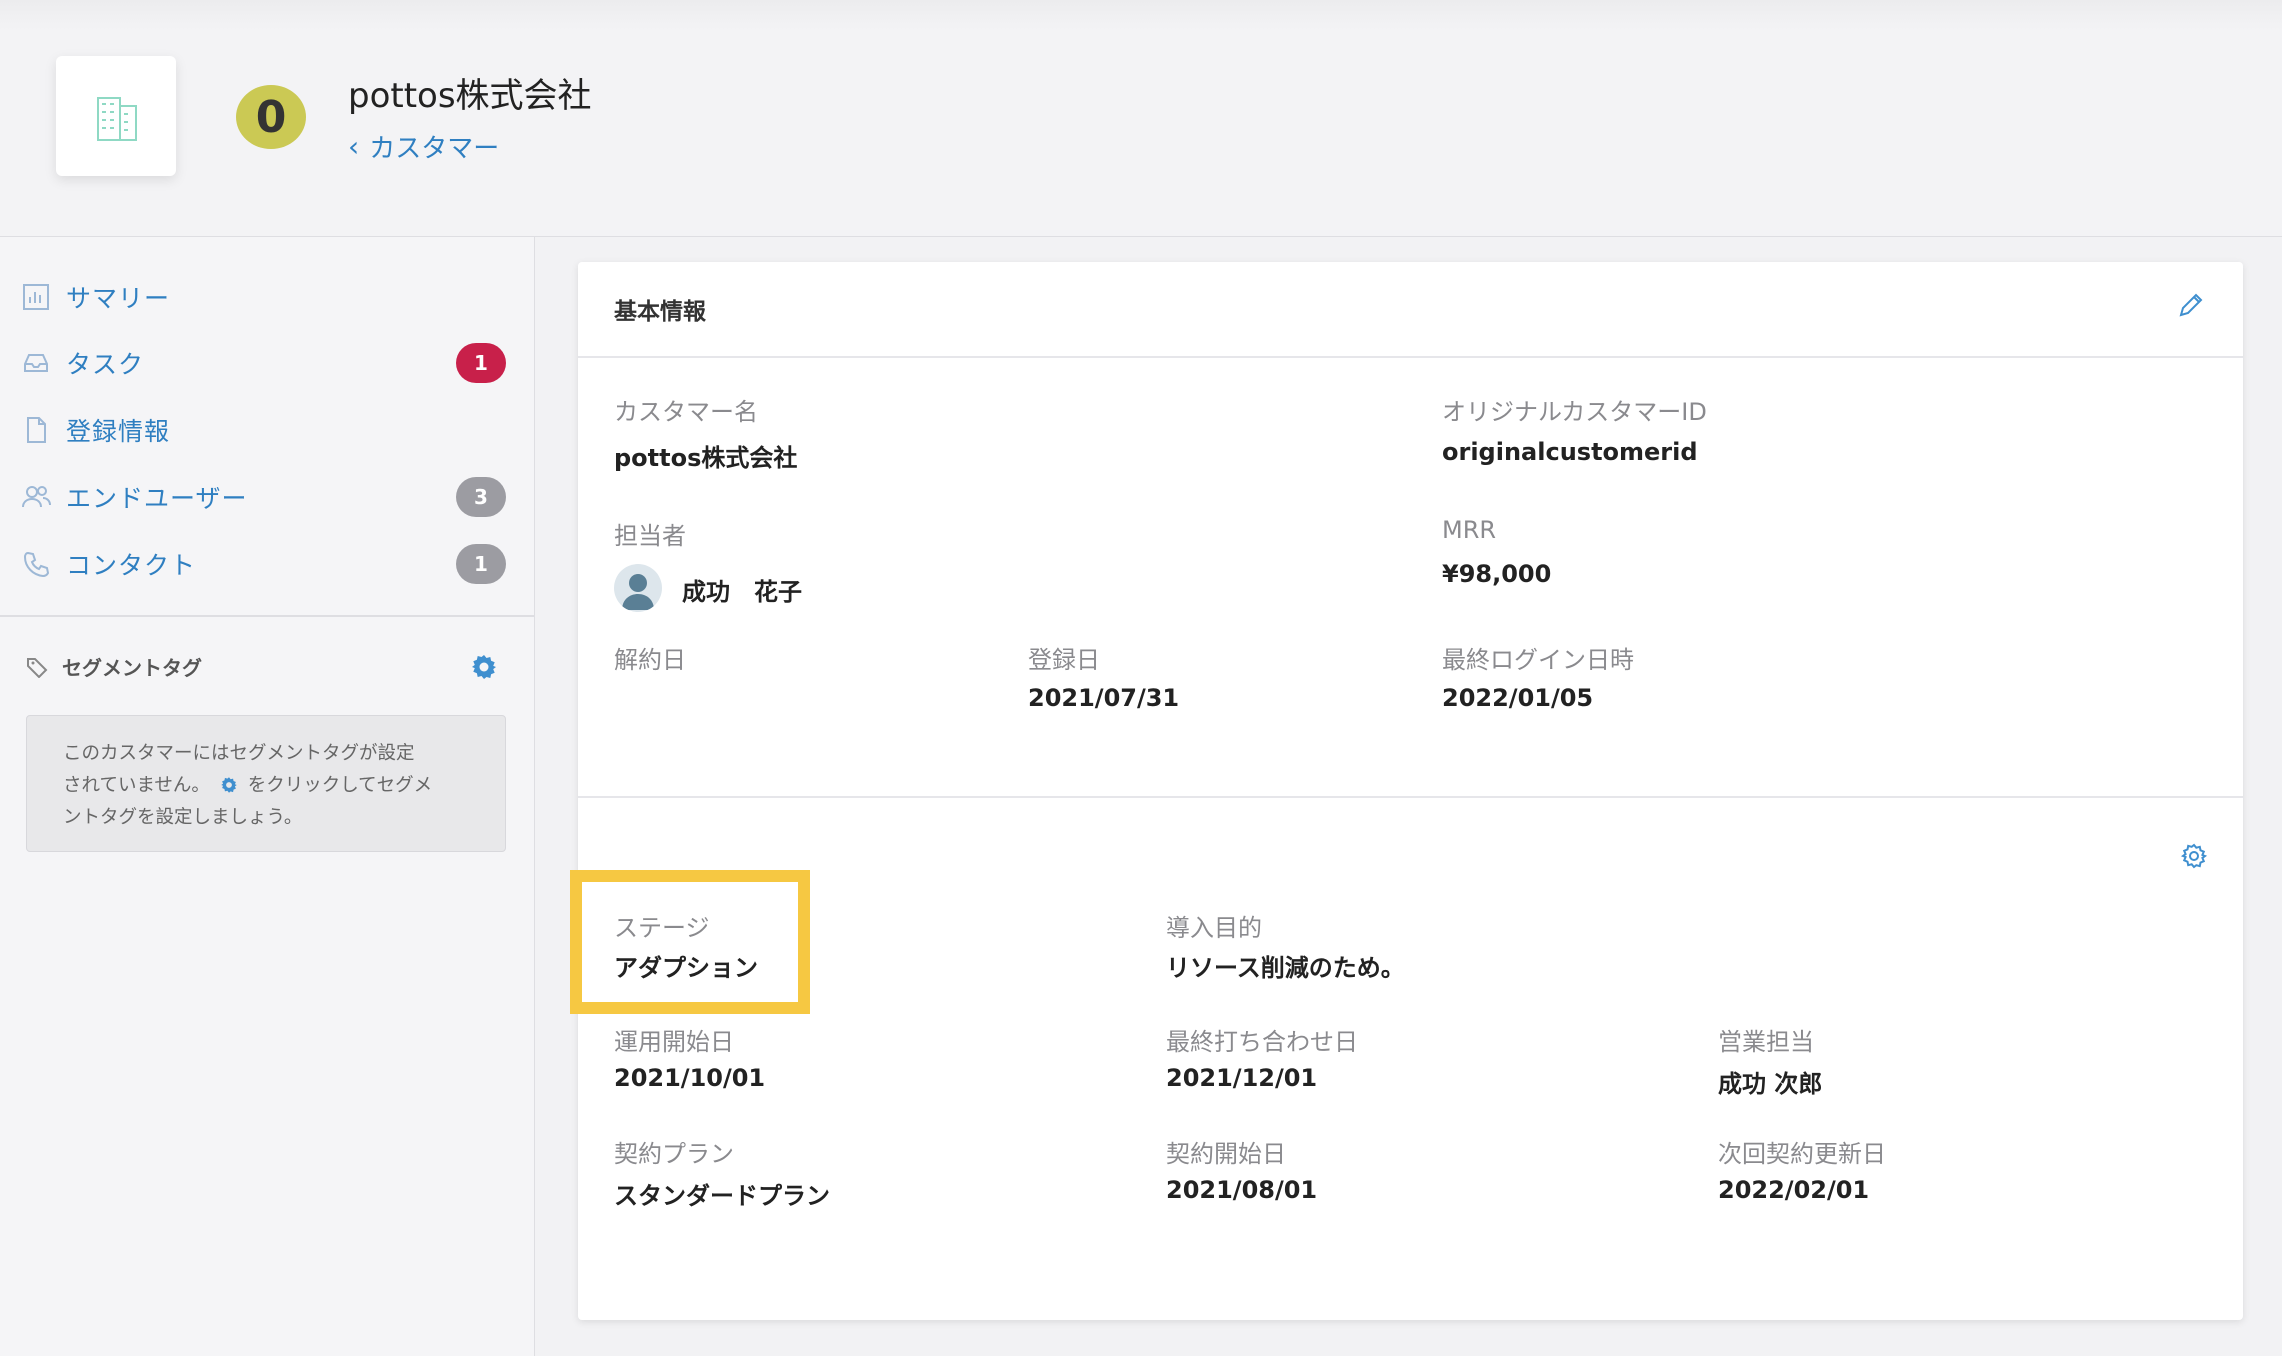 Image resolution: width=2282 pixels, height=1356 pixels. Describe the element at coordinates (267, 616) in the screenshot. I see `sidebar-divider` at that location.